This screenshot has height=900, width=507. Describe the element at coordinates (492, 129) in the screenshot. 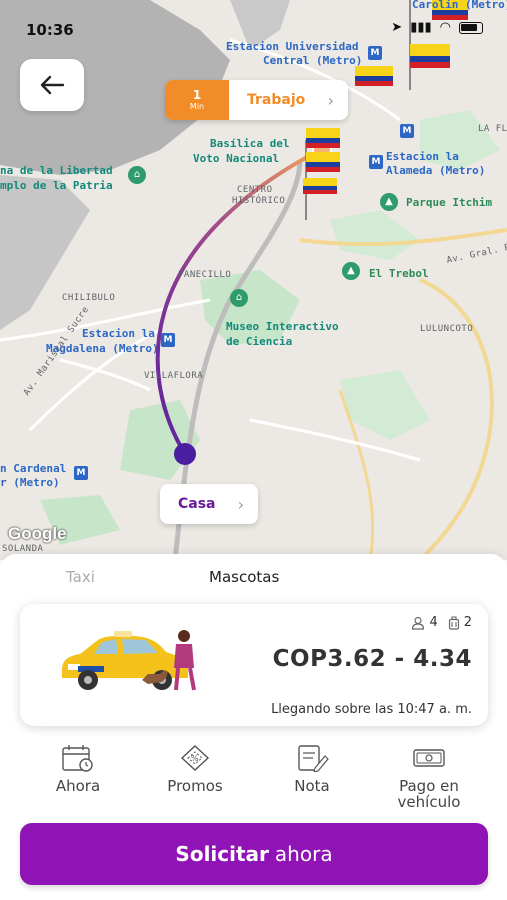

I see `map-label-la-fl: LA FL` at that location.